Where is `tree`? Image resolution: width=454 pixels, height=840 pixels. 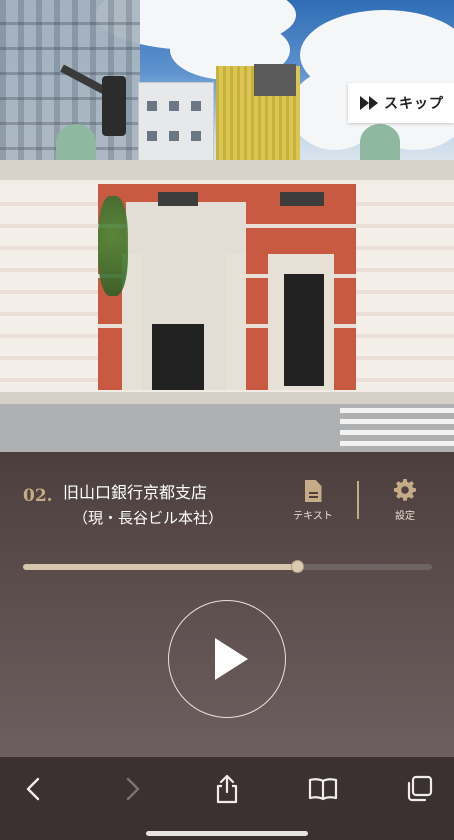 tree is located at coordinates (113, 246).